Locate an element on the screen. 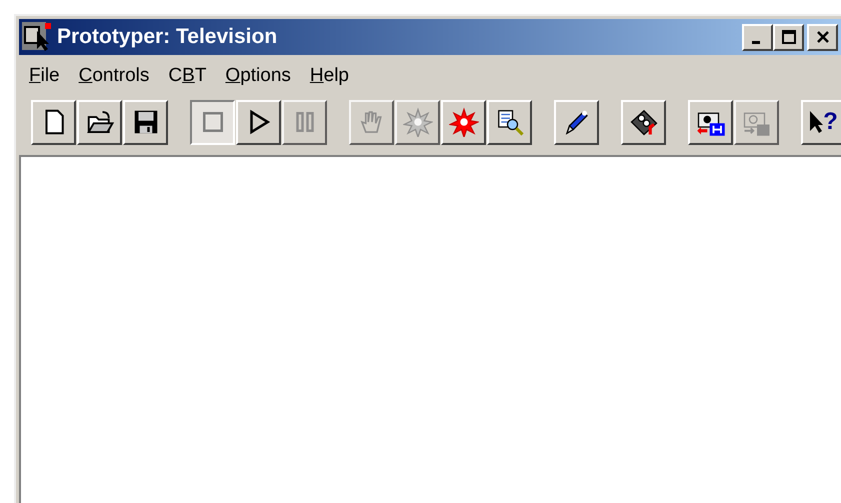 Image resolution: width=841 pixels, height=503 pixels. window-title: Prototyper: Television is located at coordinates (167, 37).